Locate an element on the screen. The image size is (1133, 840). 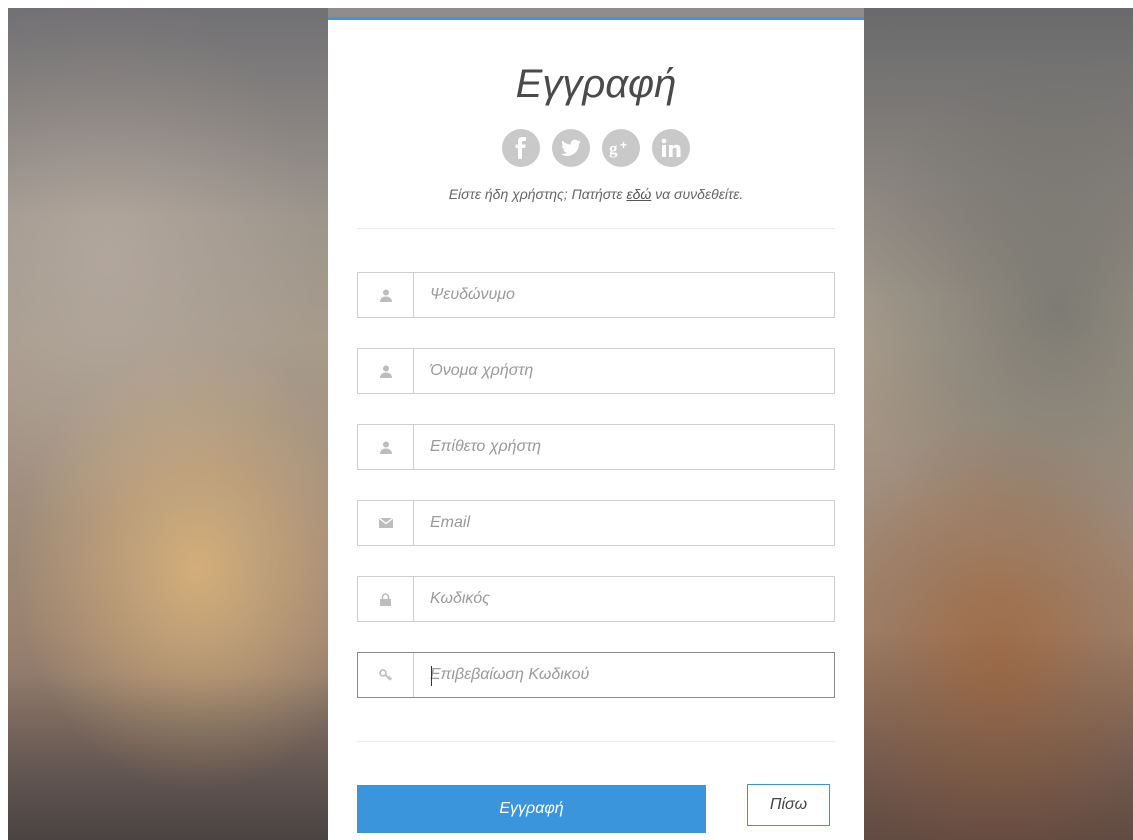
back-button: Πίσω is located at coordinates (788, 805).